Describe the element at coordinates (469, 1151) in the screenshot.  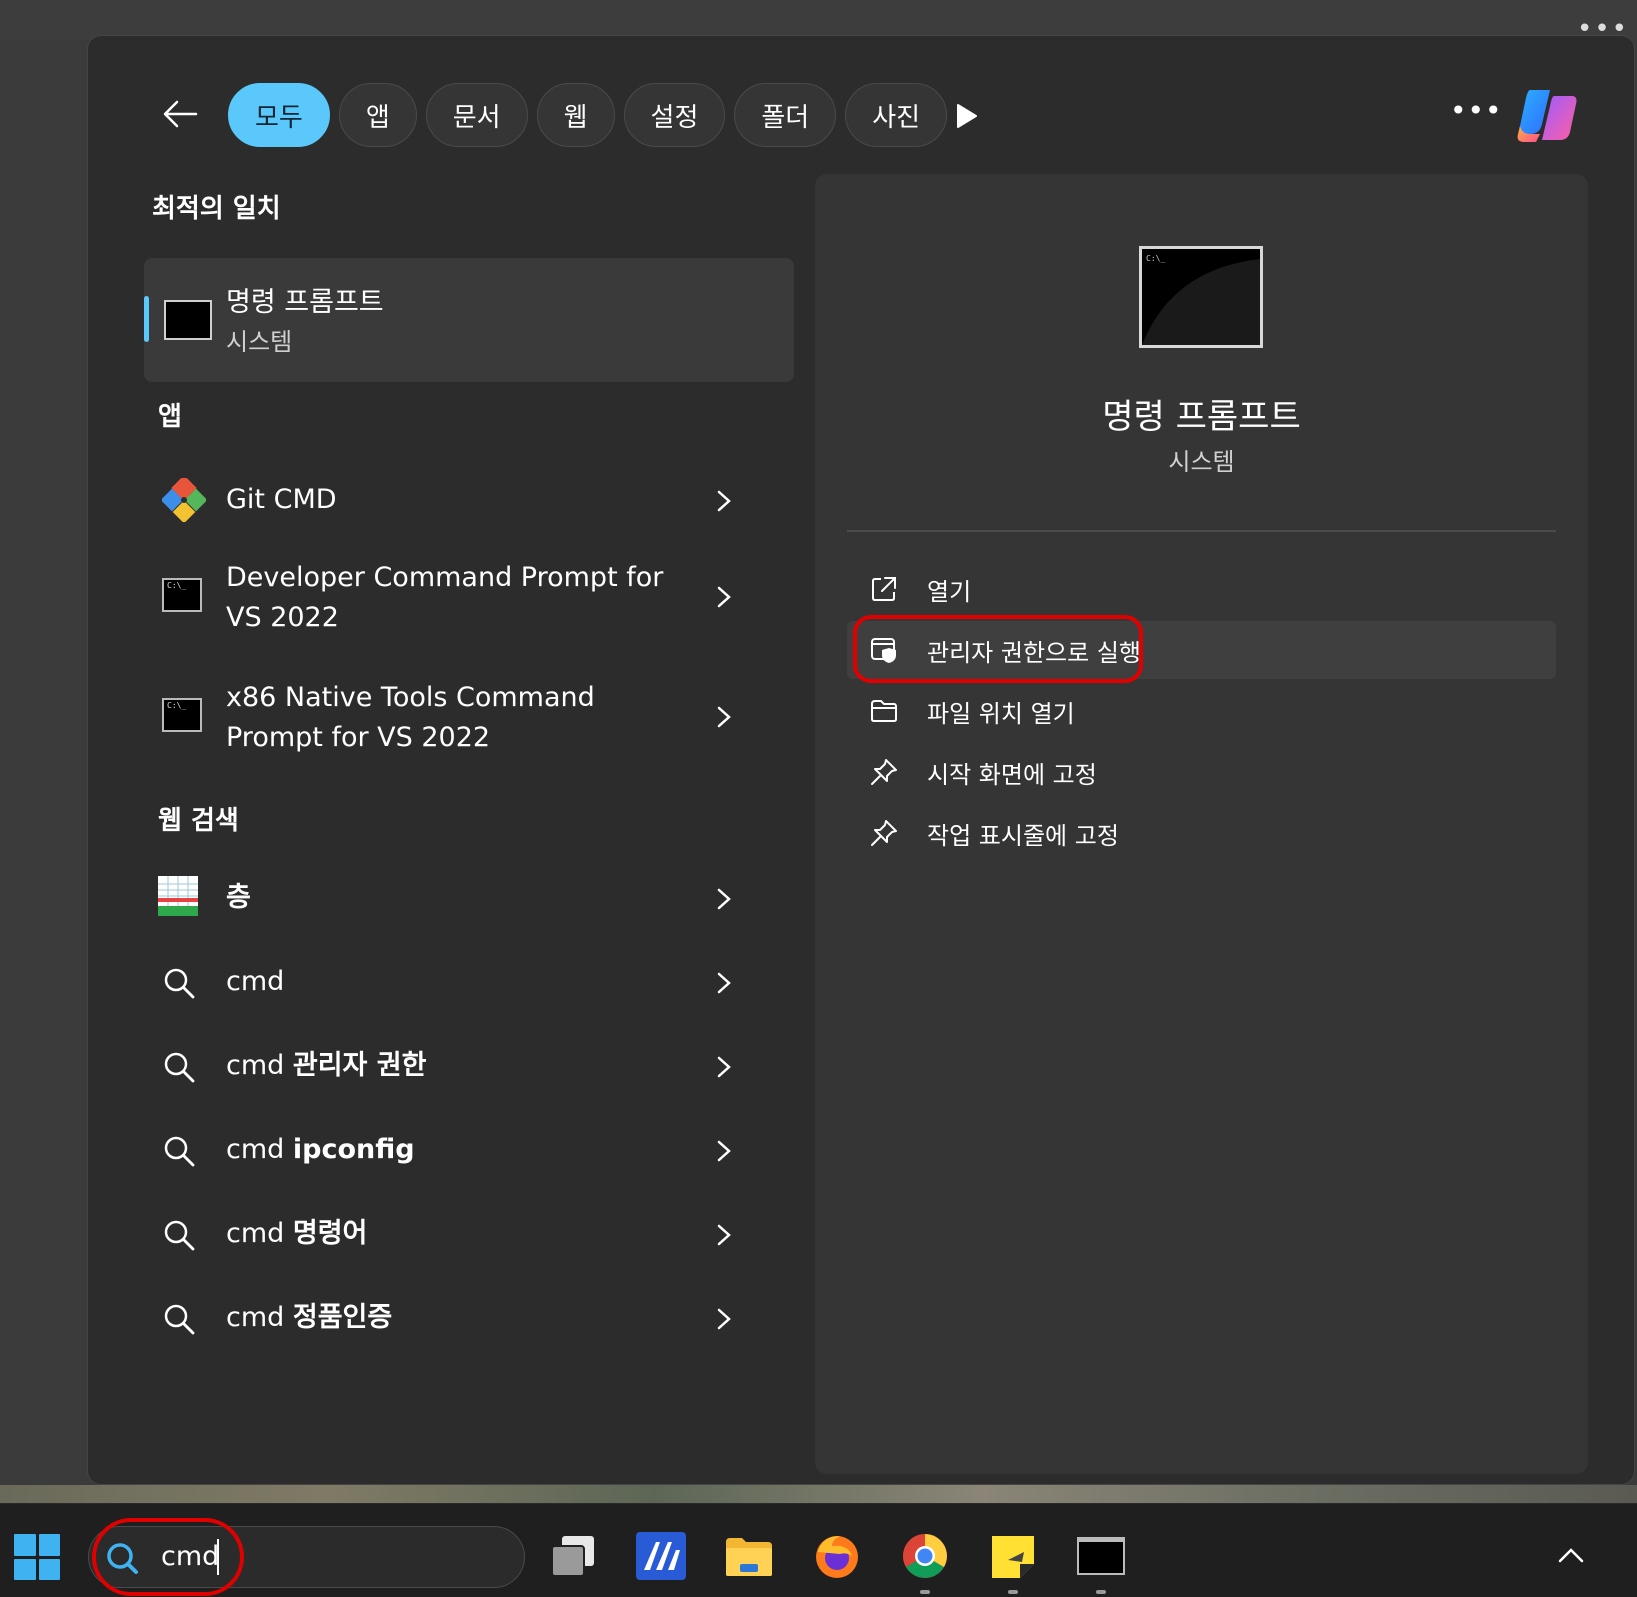
I see `web-result-item: cmd ipconfig` at that location.